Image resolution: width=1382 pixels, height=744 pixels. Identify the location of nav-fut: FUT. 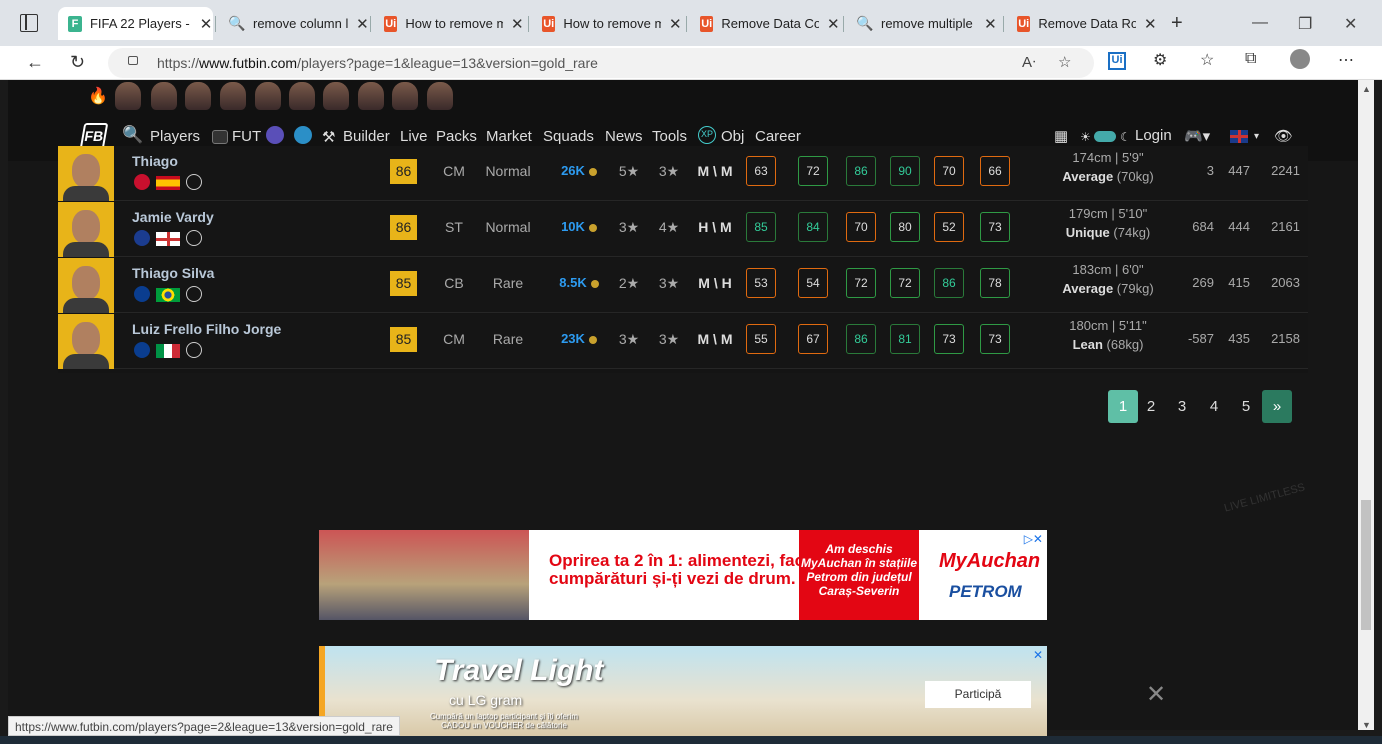
(246, 136).